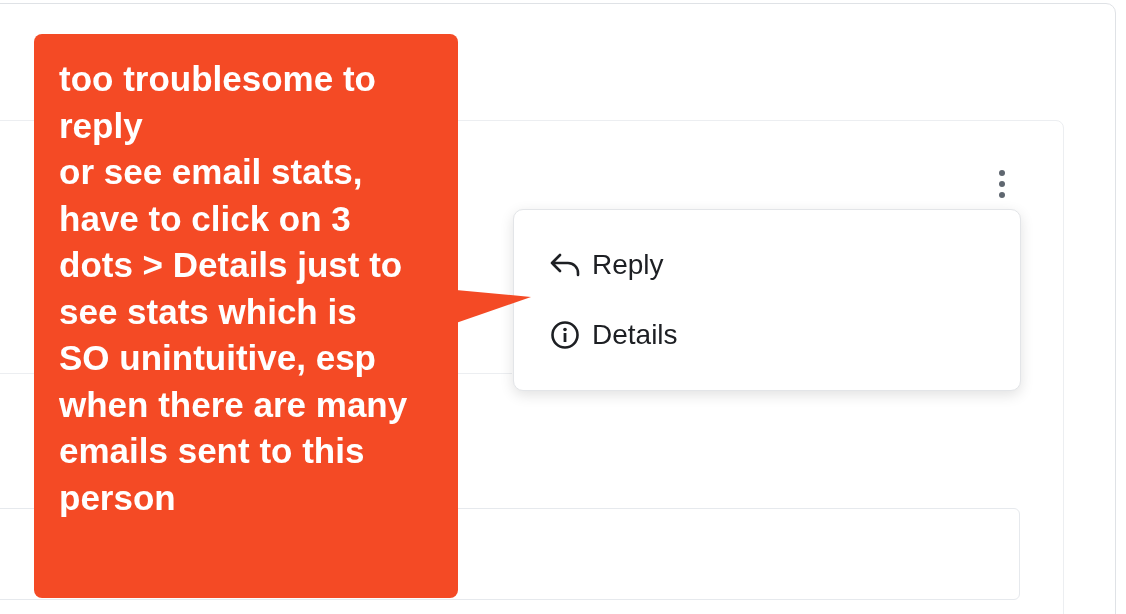 This screenshot has height=614, width=1126. What do you see at coordinates (767, 335) in the screenshot?
I see `menu-item: Details` at bounding box center [767, 335].